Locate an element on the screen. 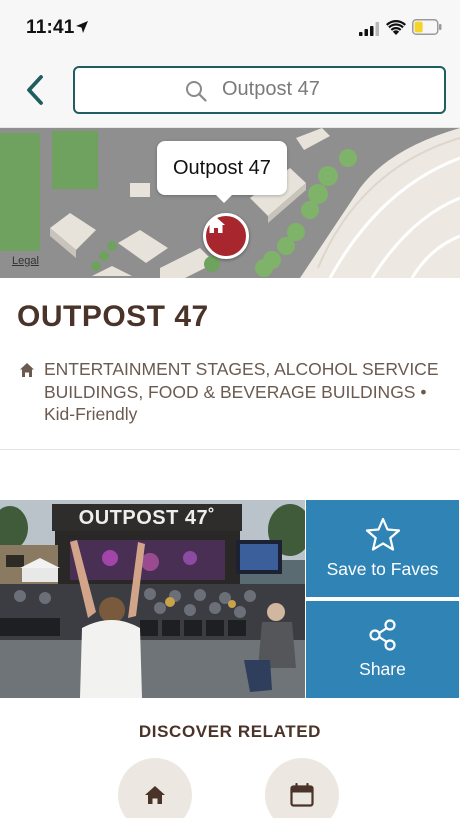 This screenshot has width=460, height=818. status-time: 11:41 is located at coordinates (50, 27).